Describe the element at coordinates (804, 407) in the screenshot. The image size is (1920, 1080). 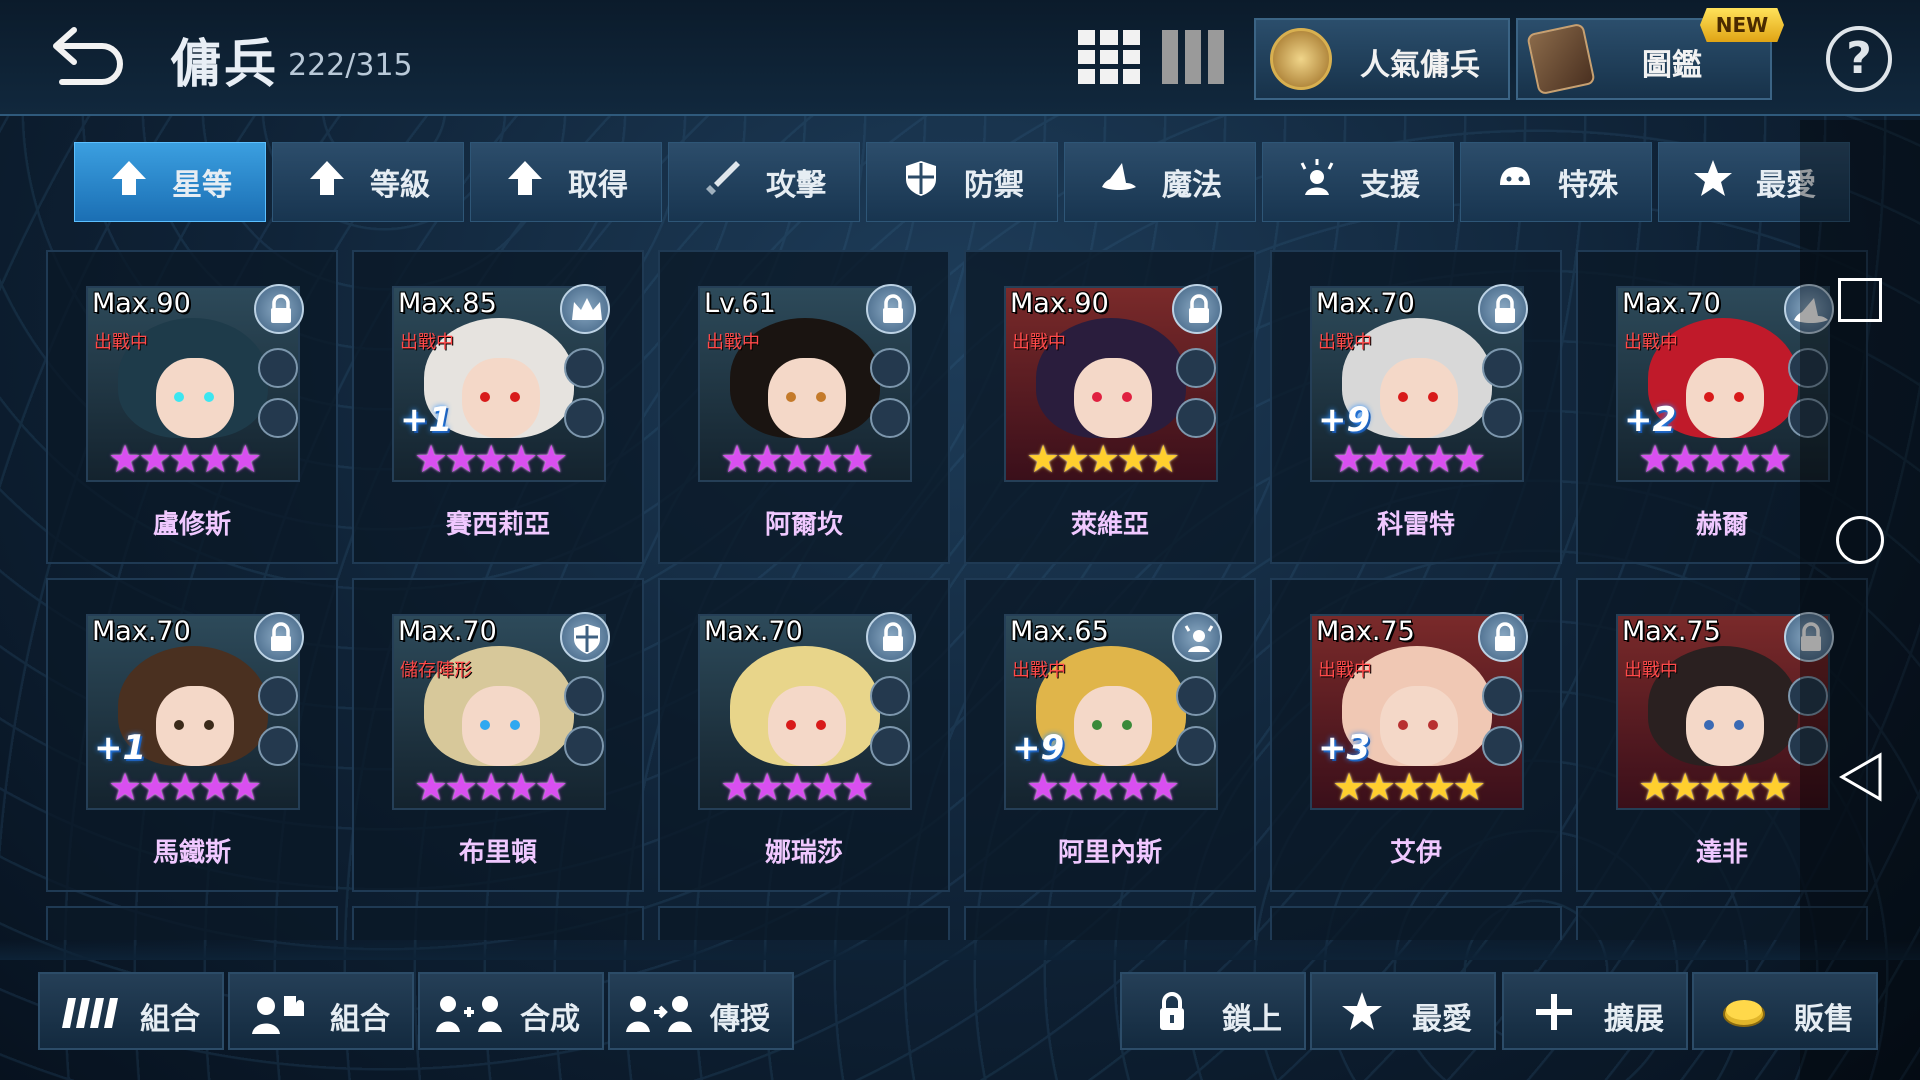
I see `mercenary-card: Lv.61 出戰中 ★★★★★ 阿爾坎` at that location.